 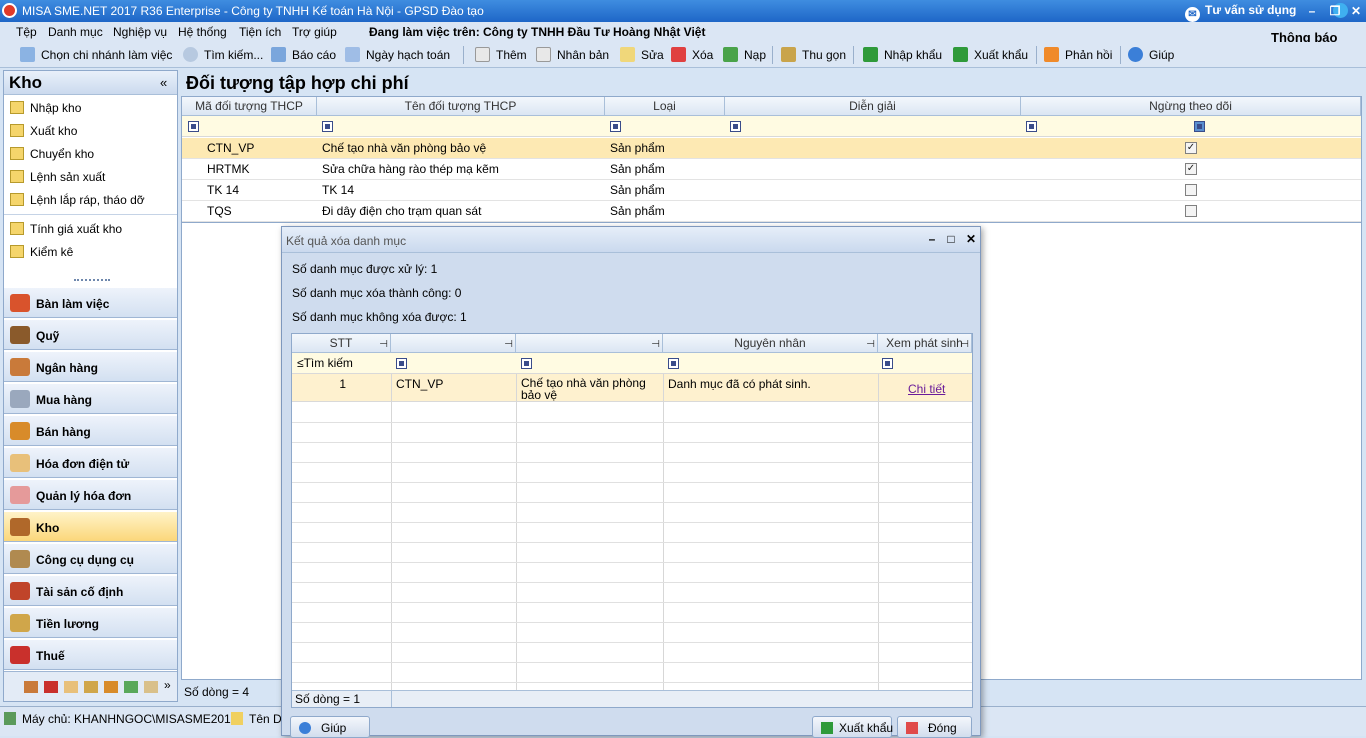 What do you see at coordinates (902, 54) in the screenshot?
I see `import-button: Nhập khẩu` at bounding box center [902, 54].